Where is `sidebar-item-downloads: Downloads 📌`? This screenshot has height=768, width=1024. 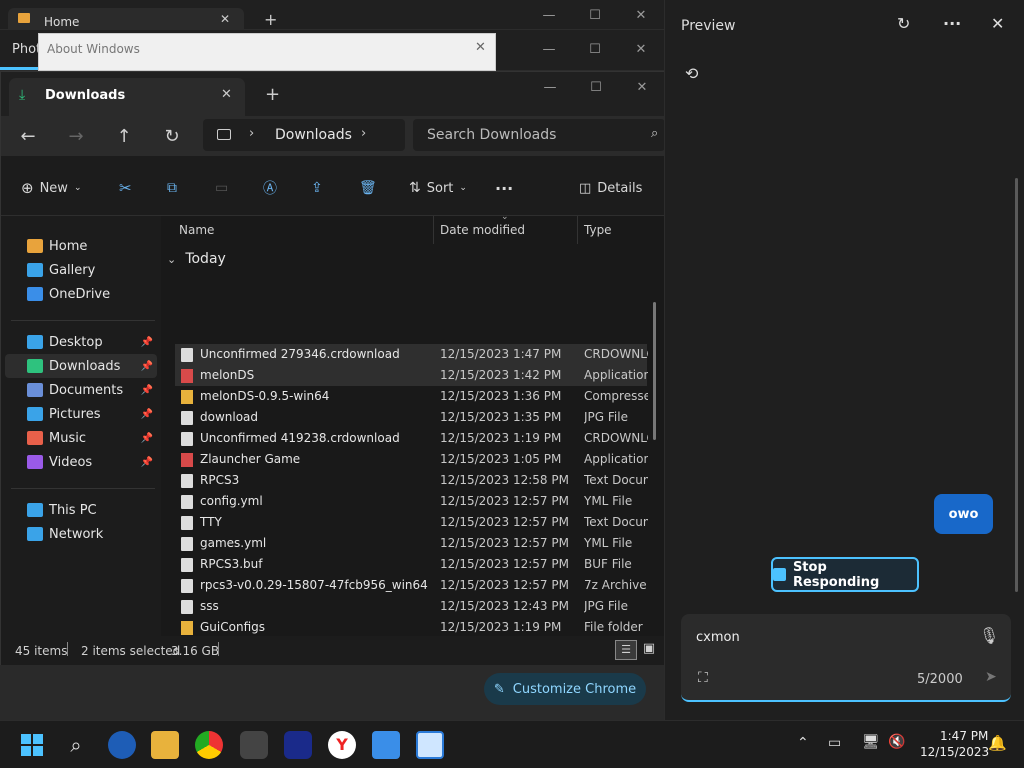
sidebar-item-downloads: Downloads 📌 is located at coordinates (81, 366).